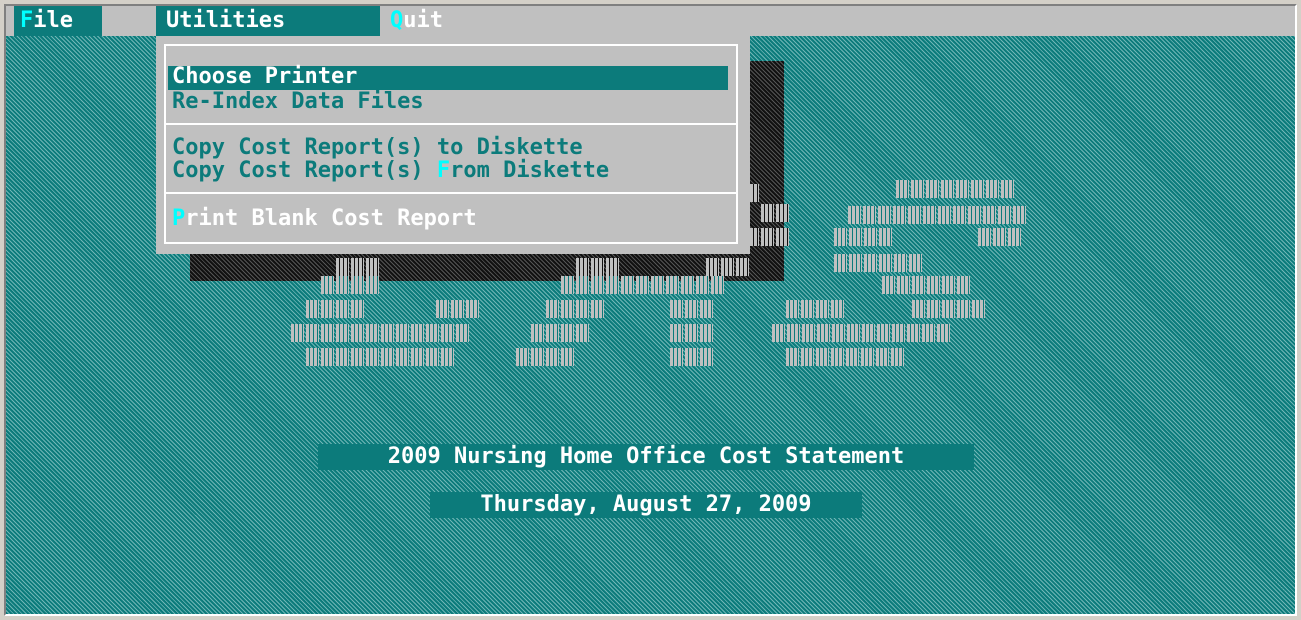 This screenshot has height=620, width=1301. What do you see at coordinates (397, 20) in the screenshot?
I see `menu-quit-hotkey: Q` at bounding box center [397, 20].